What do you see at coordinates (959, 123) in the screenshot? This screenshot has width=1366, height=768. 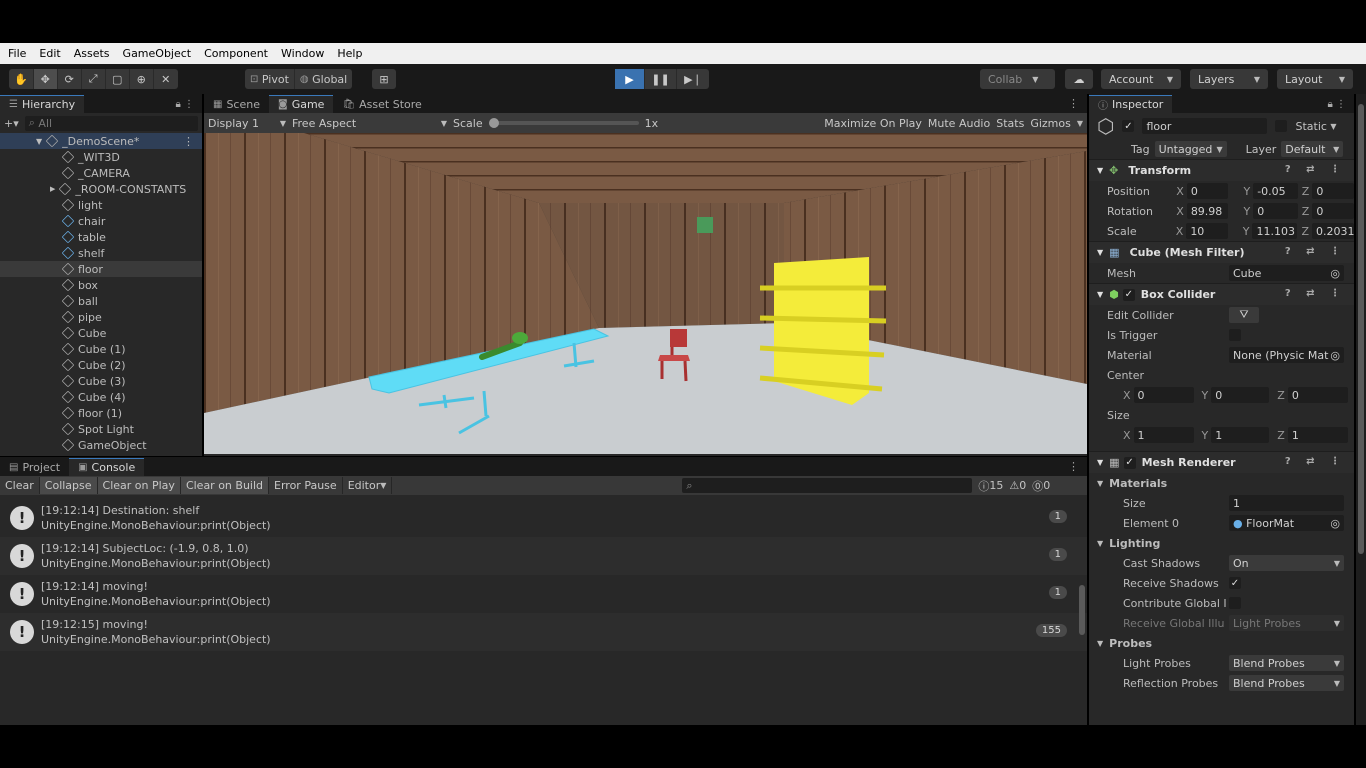 I see `mute-audio-toggle: Mute Audio` at bounding box center [959, 123].